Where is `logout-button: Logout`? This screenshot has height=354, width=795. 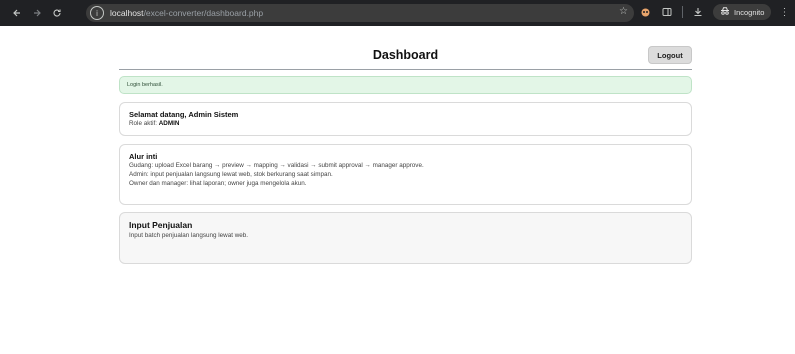
logout-button: Logout is located at coordinates (670, 55).